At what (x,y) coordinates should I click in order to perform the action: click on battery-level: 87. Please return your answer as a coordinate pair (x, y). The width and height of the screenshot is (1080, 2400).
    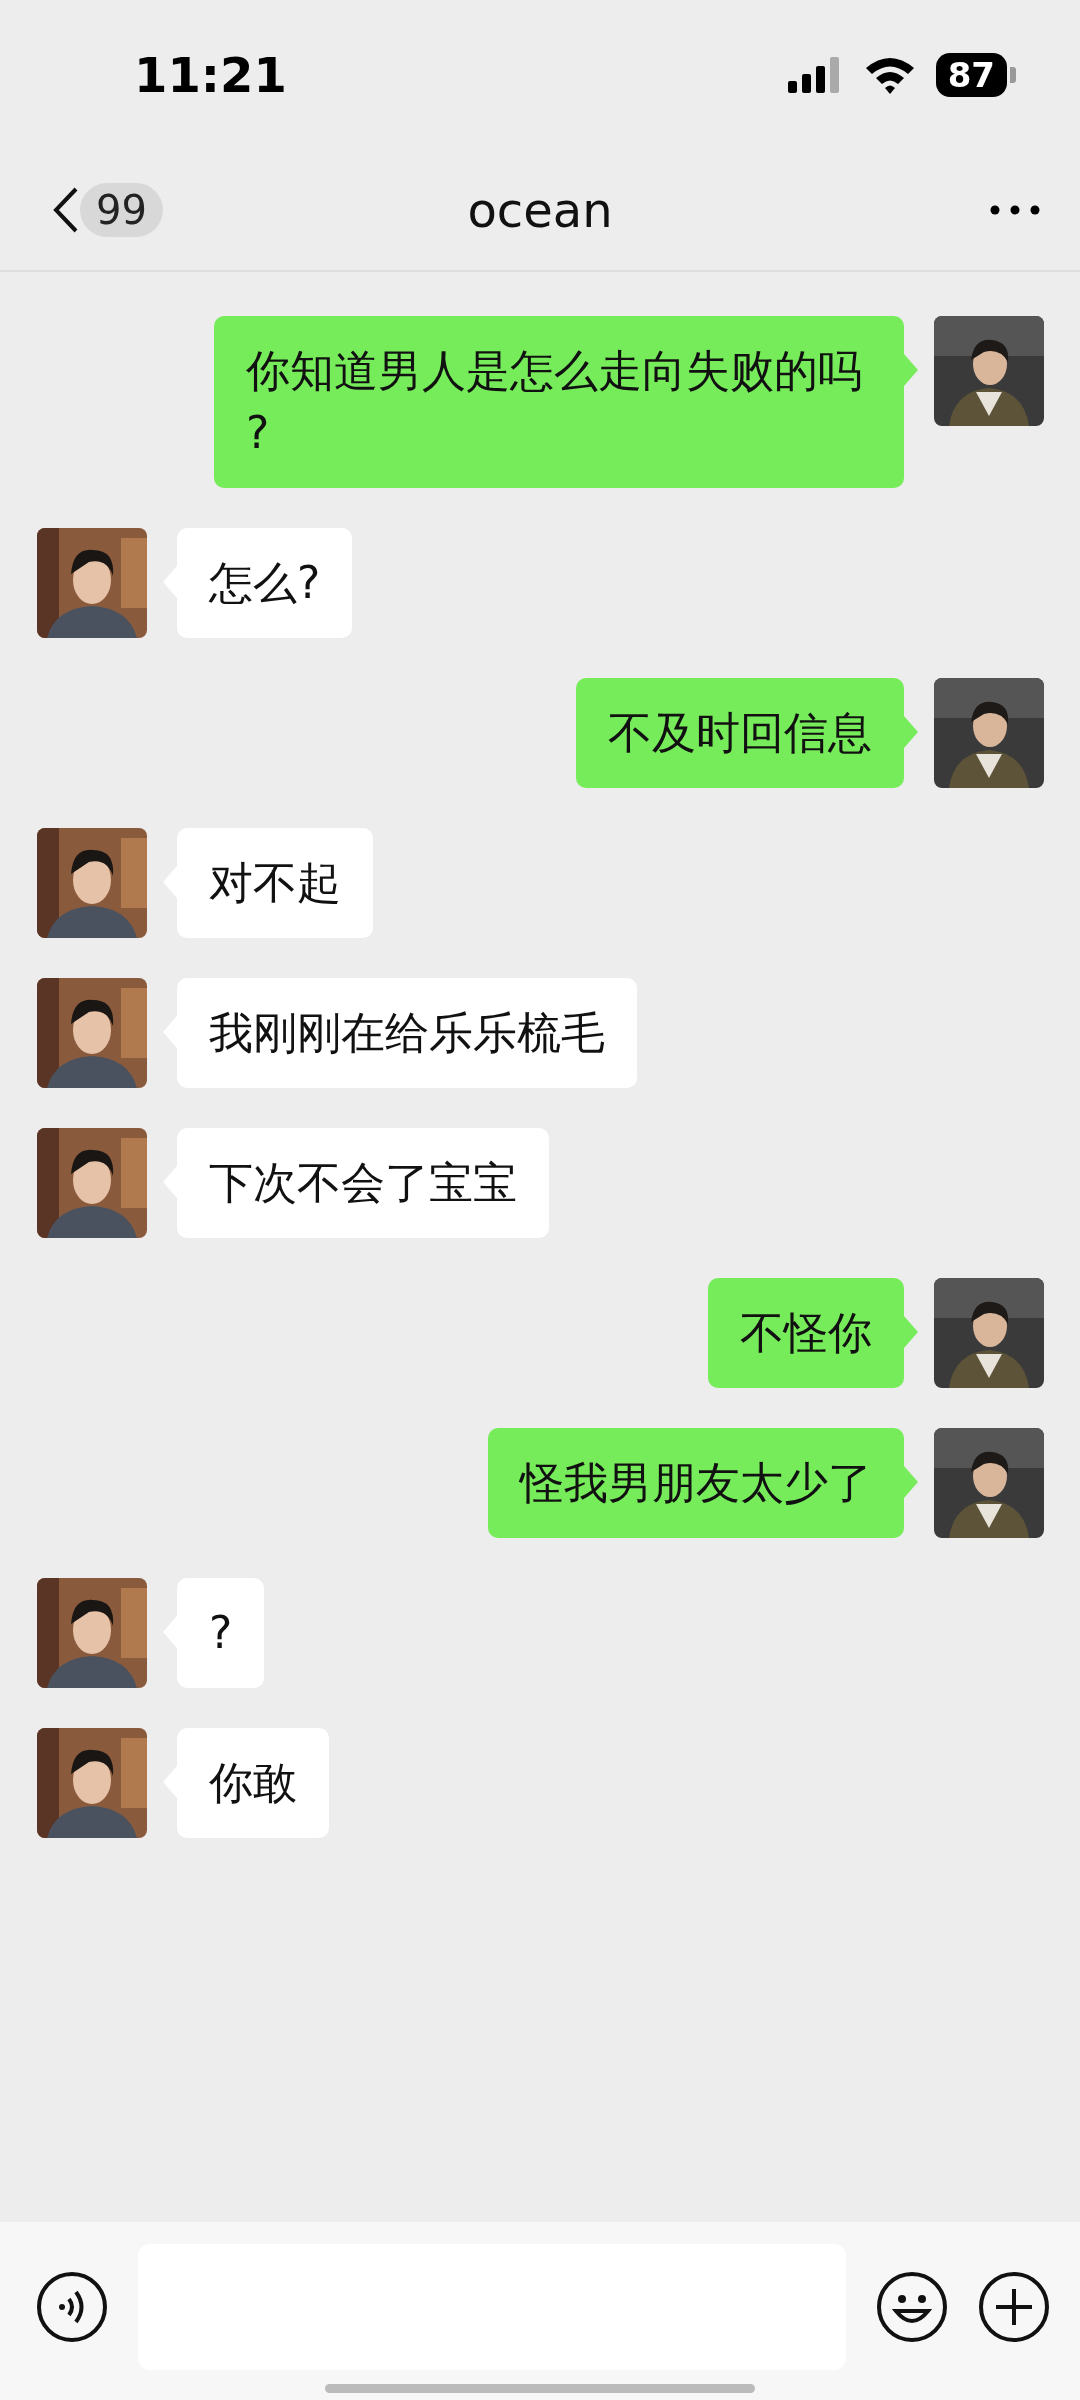
    Looking at the image, I should click on (971, 75).